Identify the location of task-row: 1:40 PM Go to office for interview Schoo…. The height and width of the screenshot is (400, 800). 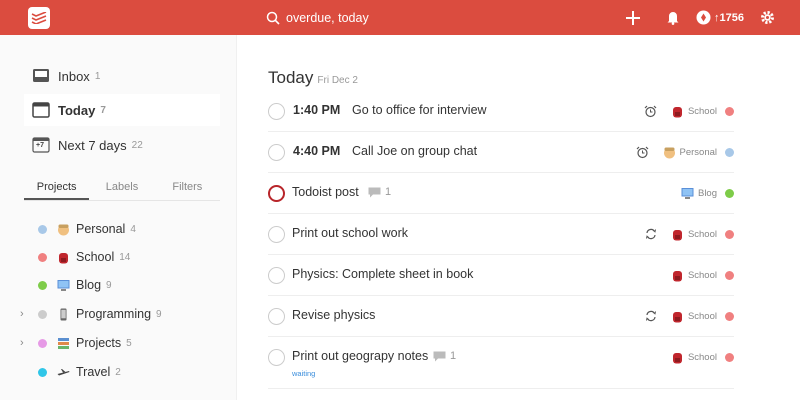
(501, 111).